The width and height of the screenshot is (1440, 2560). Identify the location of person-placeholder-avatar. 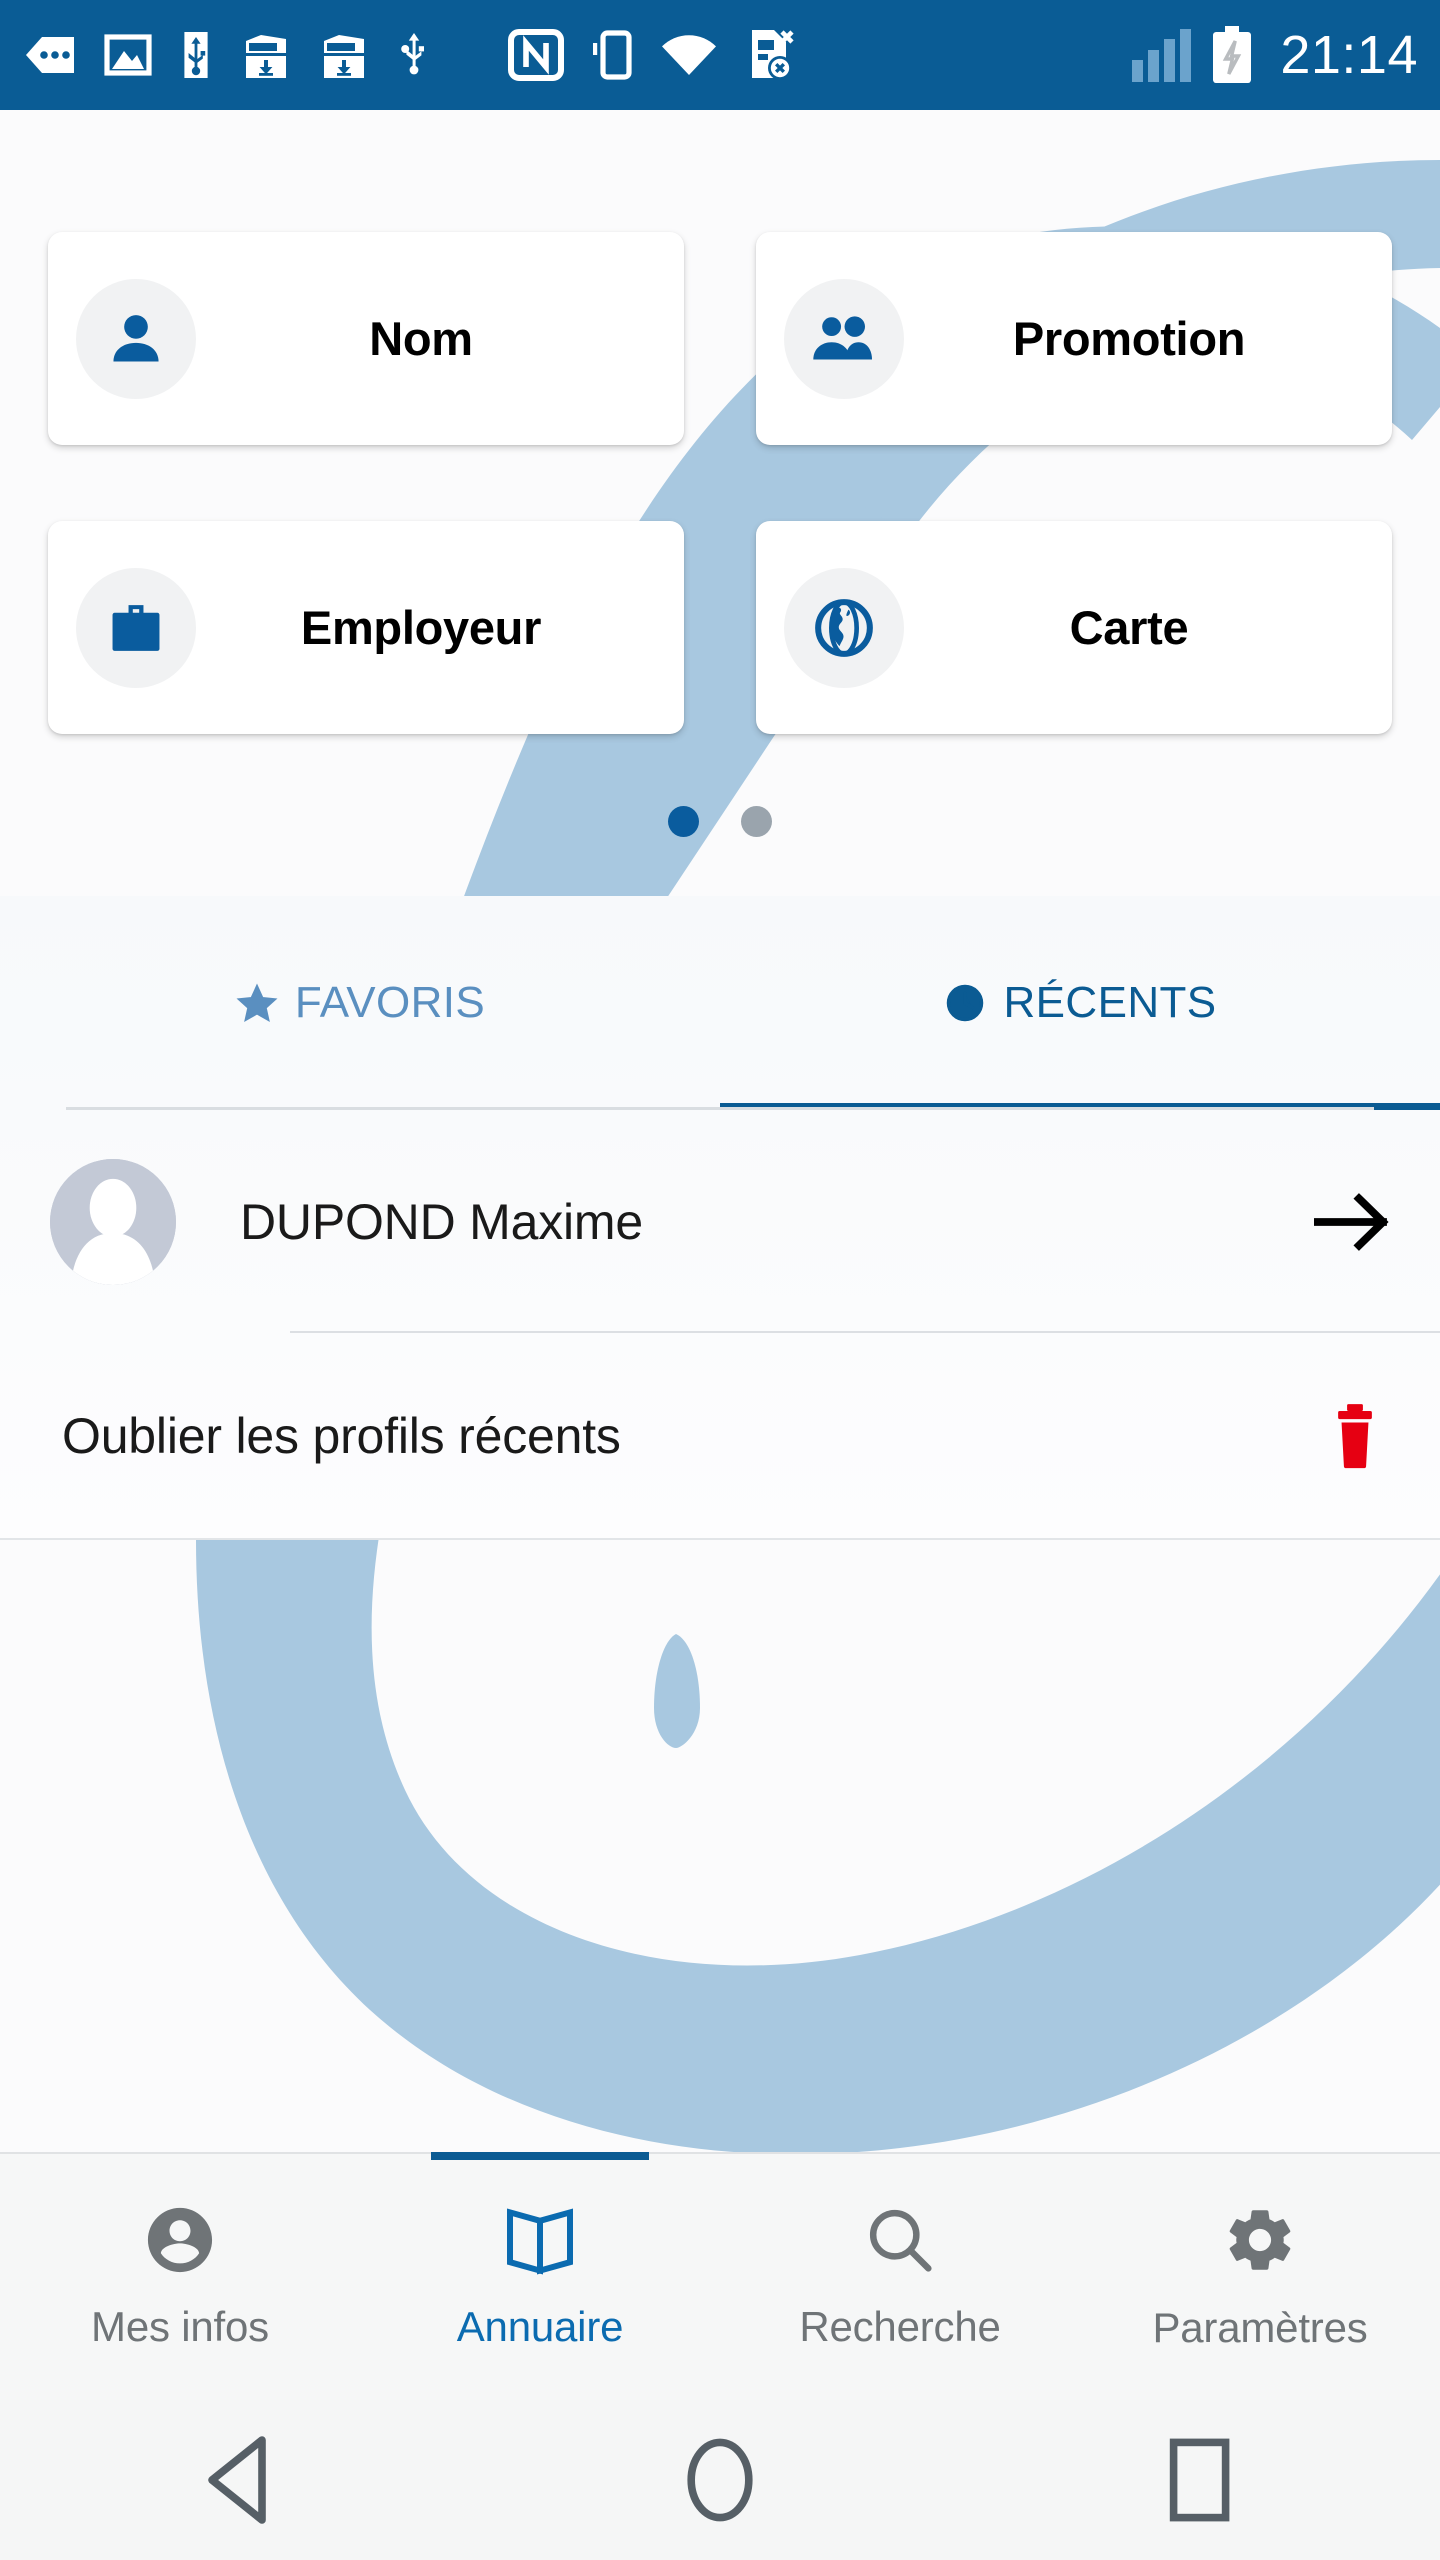
(113, 1222).